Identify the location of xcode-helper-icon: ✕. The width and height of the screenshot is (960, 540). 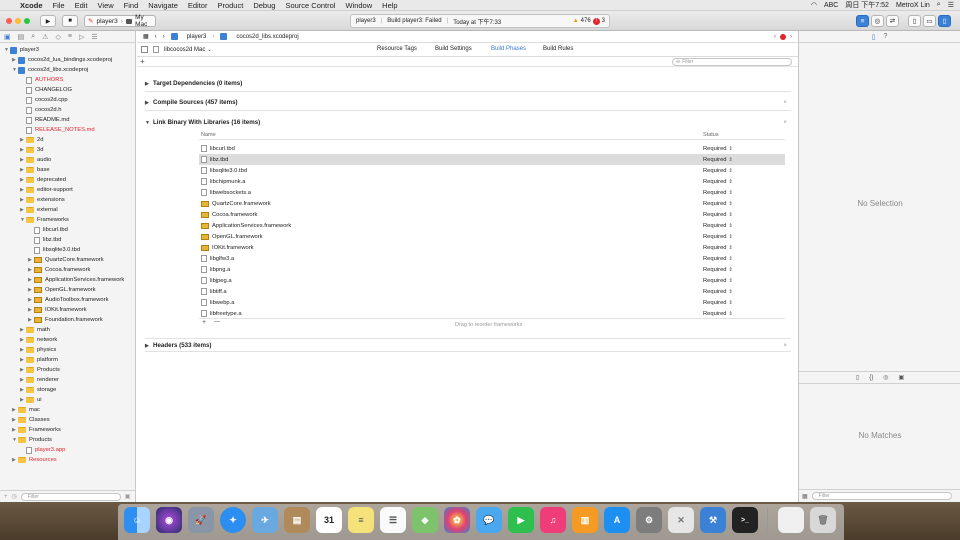
(681, 520).